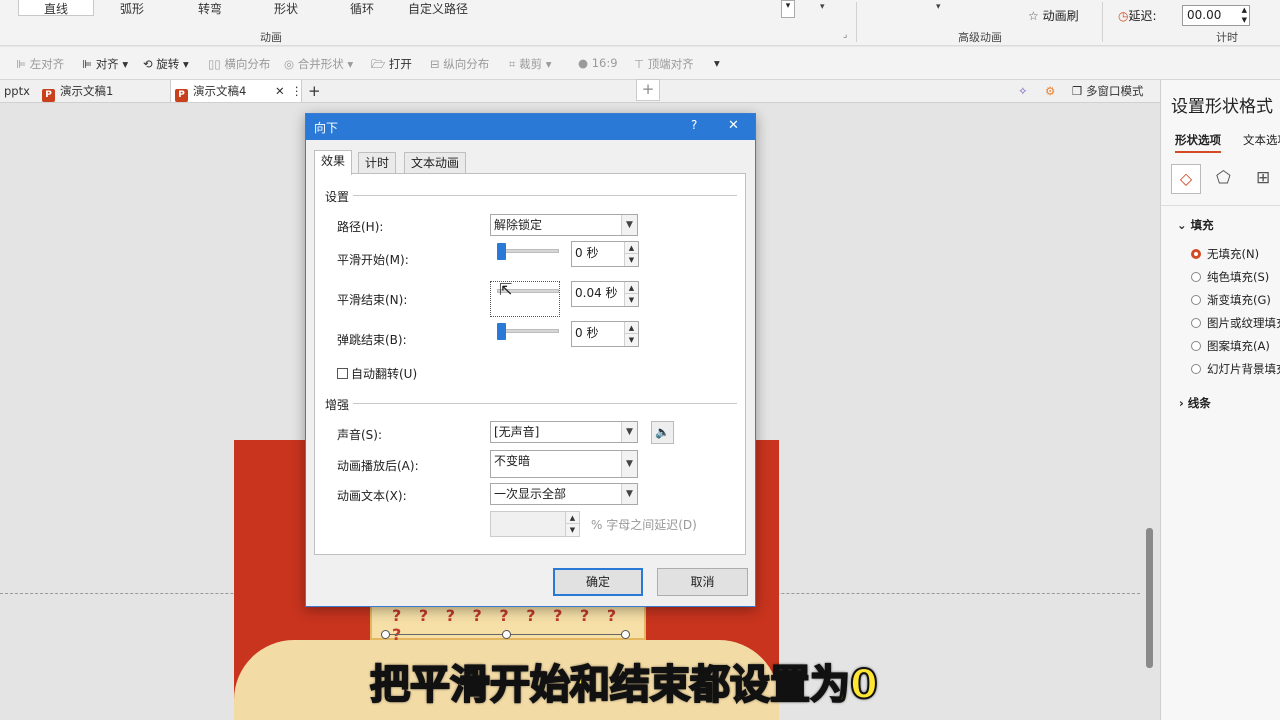 This screenshot has width=1280, height=720. Describe the element at coordinates (648, 90) in the screenshot. I see `add-slide-icon: +` at that location.